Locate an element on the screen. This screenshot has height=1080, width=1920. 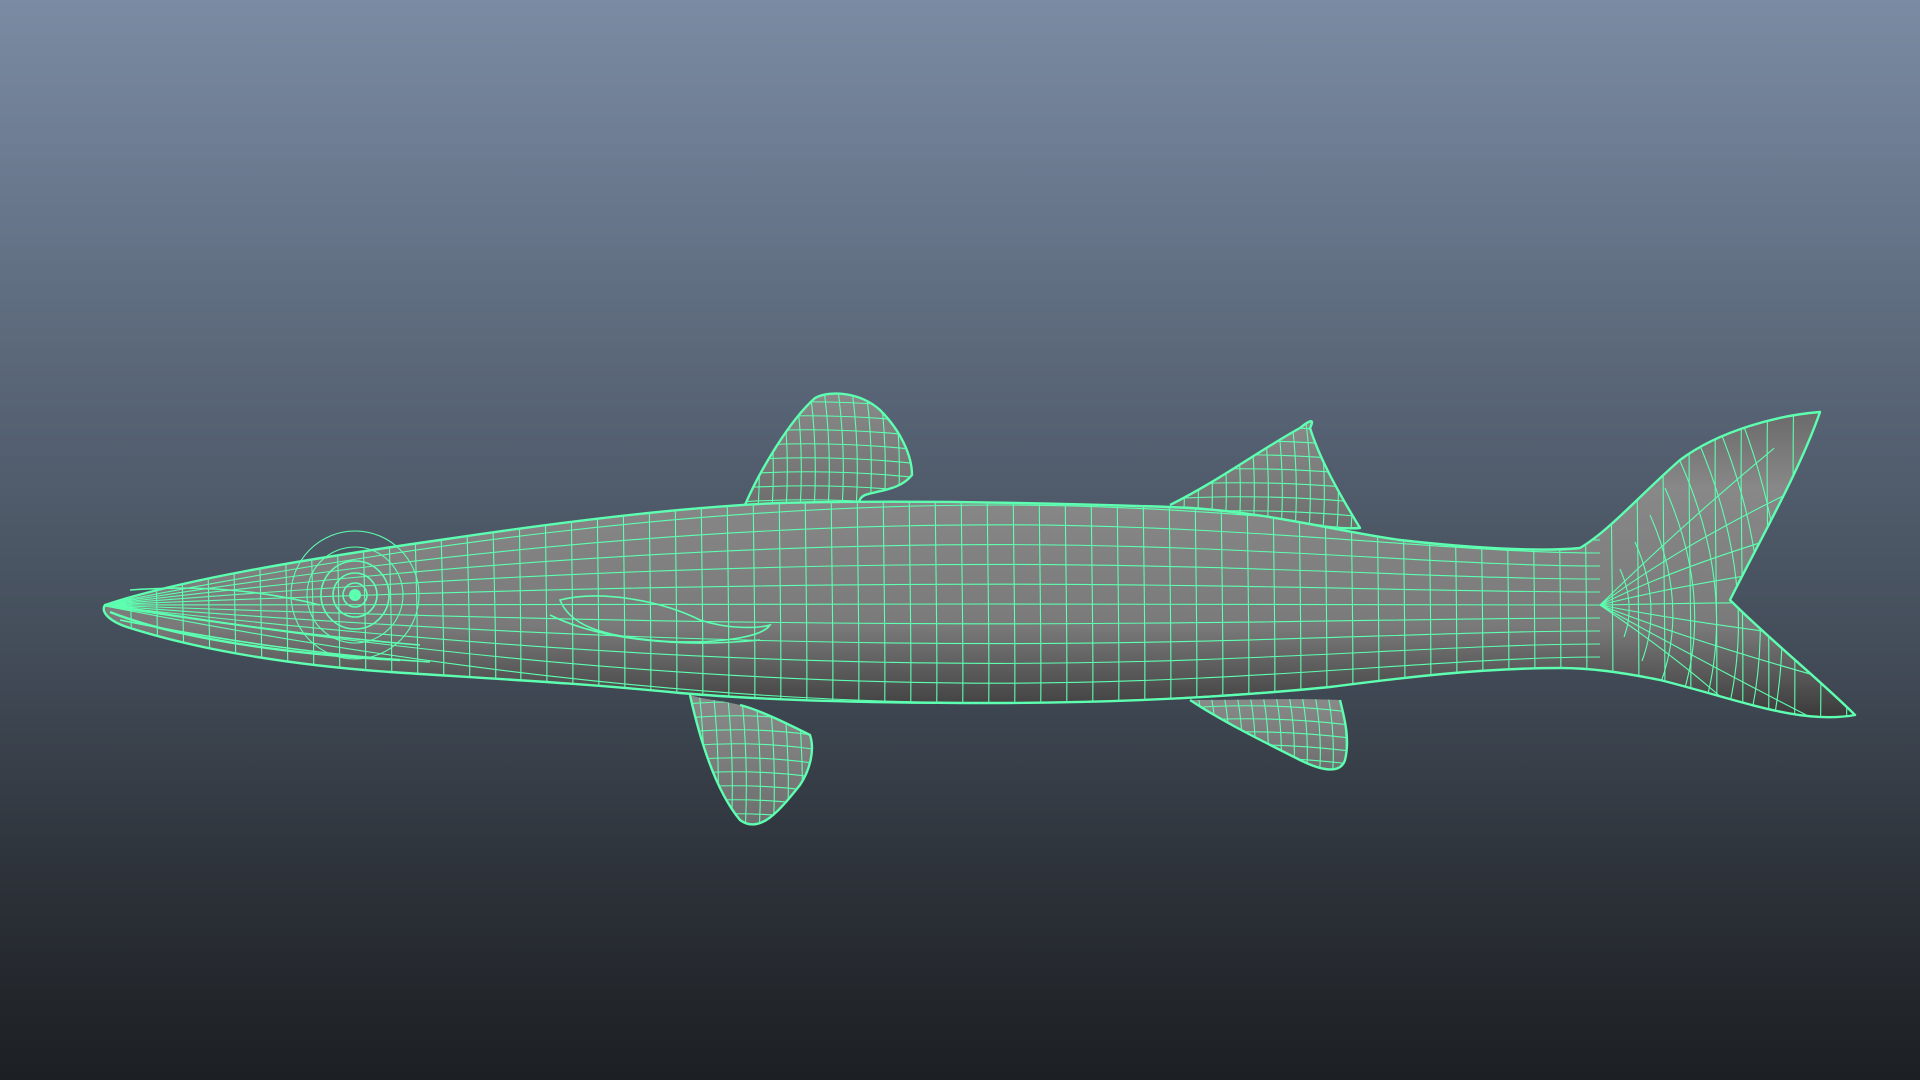
pectoral-fin is located at coordinates (752, 761).